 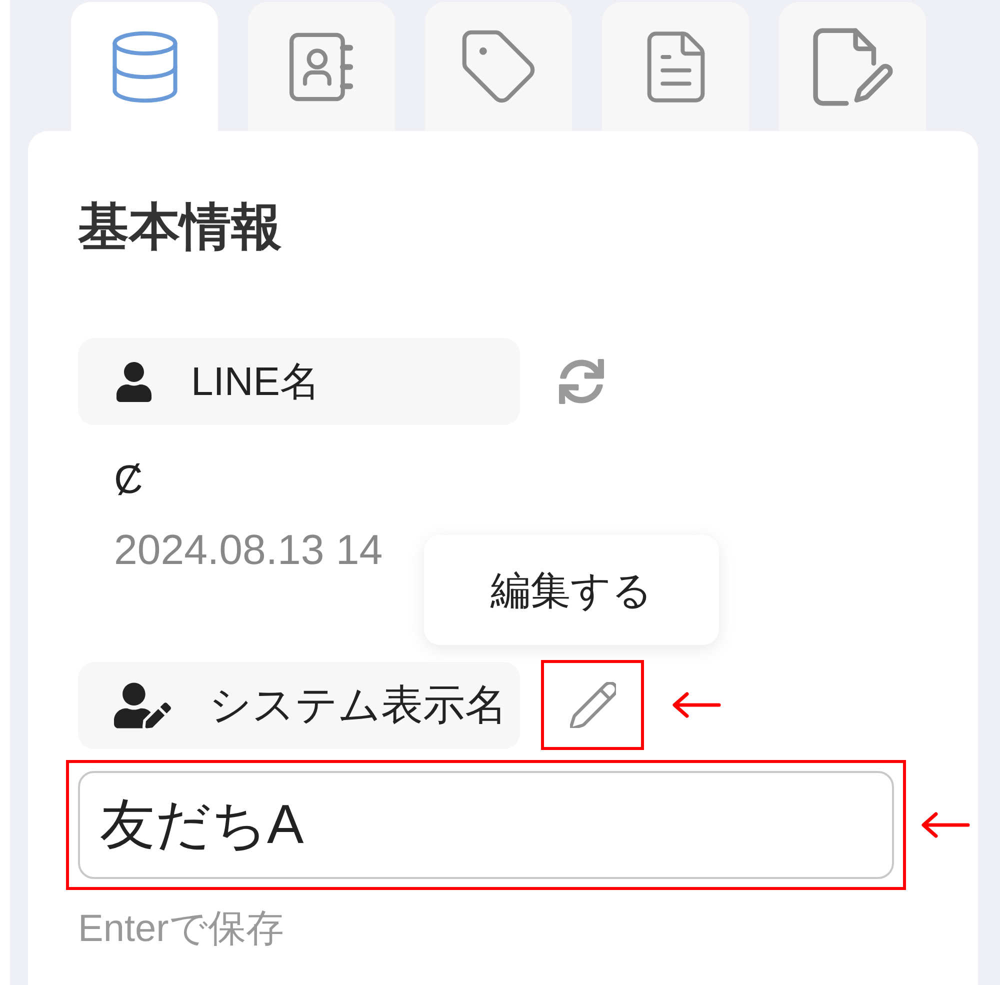 I want to click on address-book-icon, so click(x=321, y=67).